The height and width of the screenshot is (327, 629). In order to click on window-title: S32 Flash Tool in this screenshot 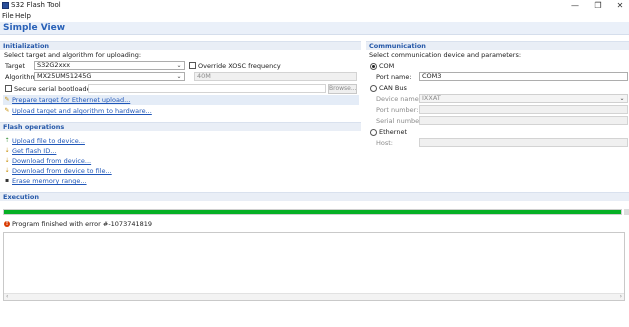, I will do `click(36, 5)`.